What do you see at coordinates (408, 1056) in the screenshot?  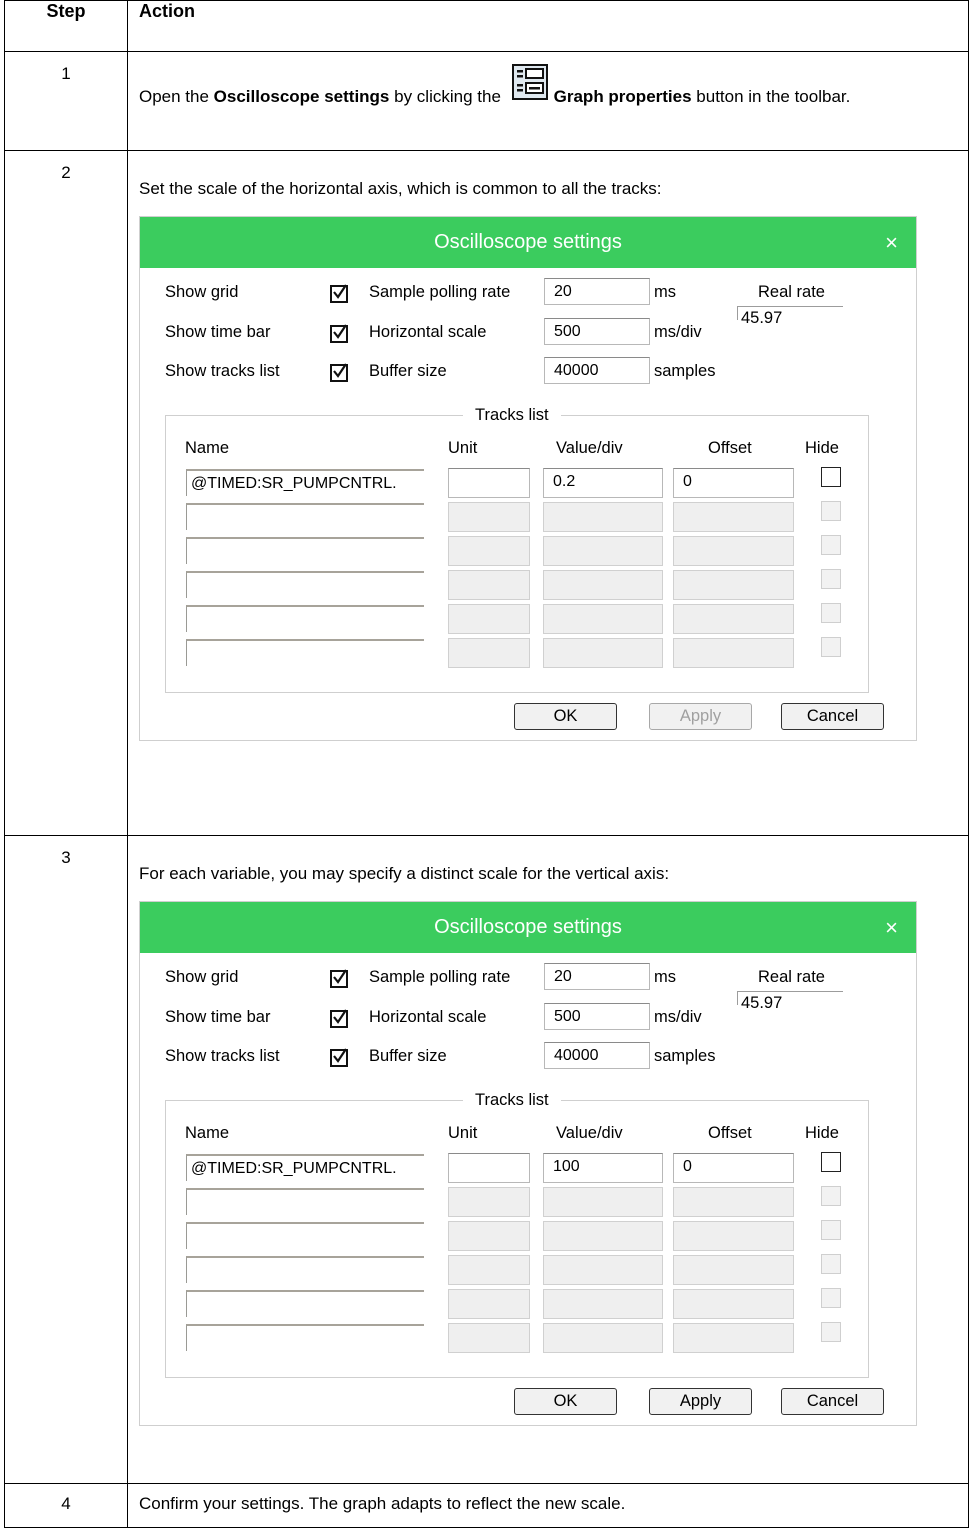 I see `buffer-size-label: Buffer size` at bounding box center [408, 1056].